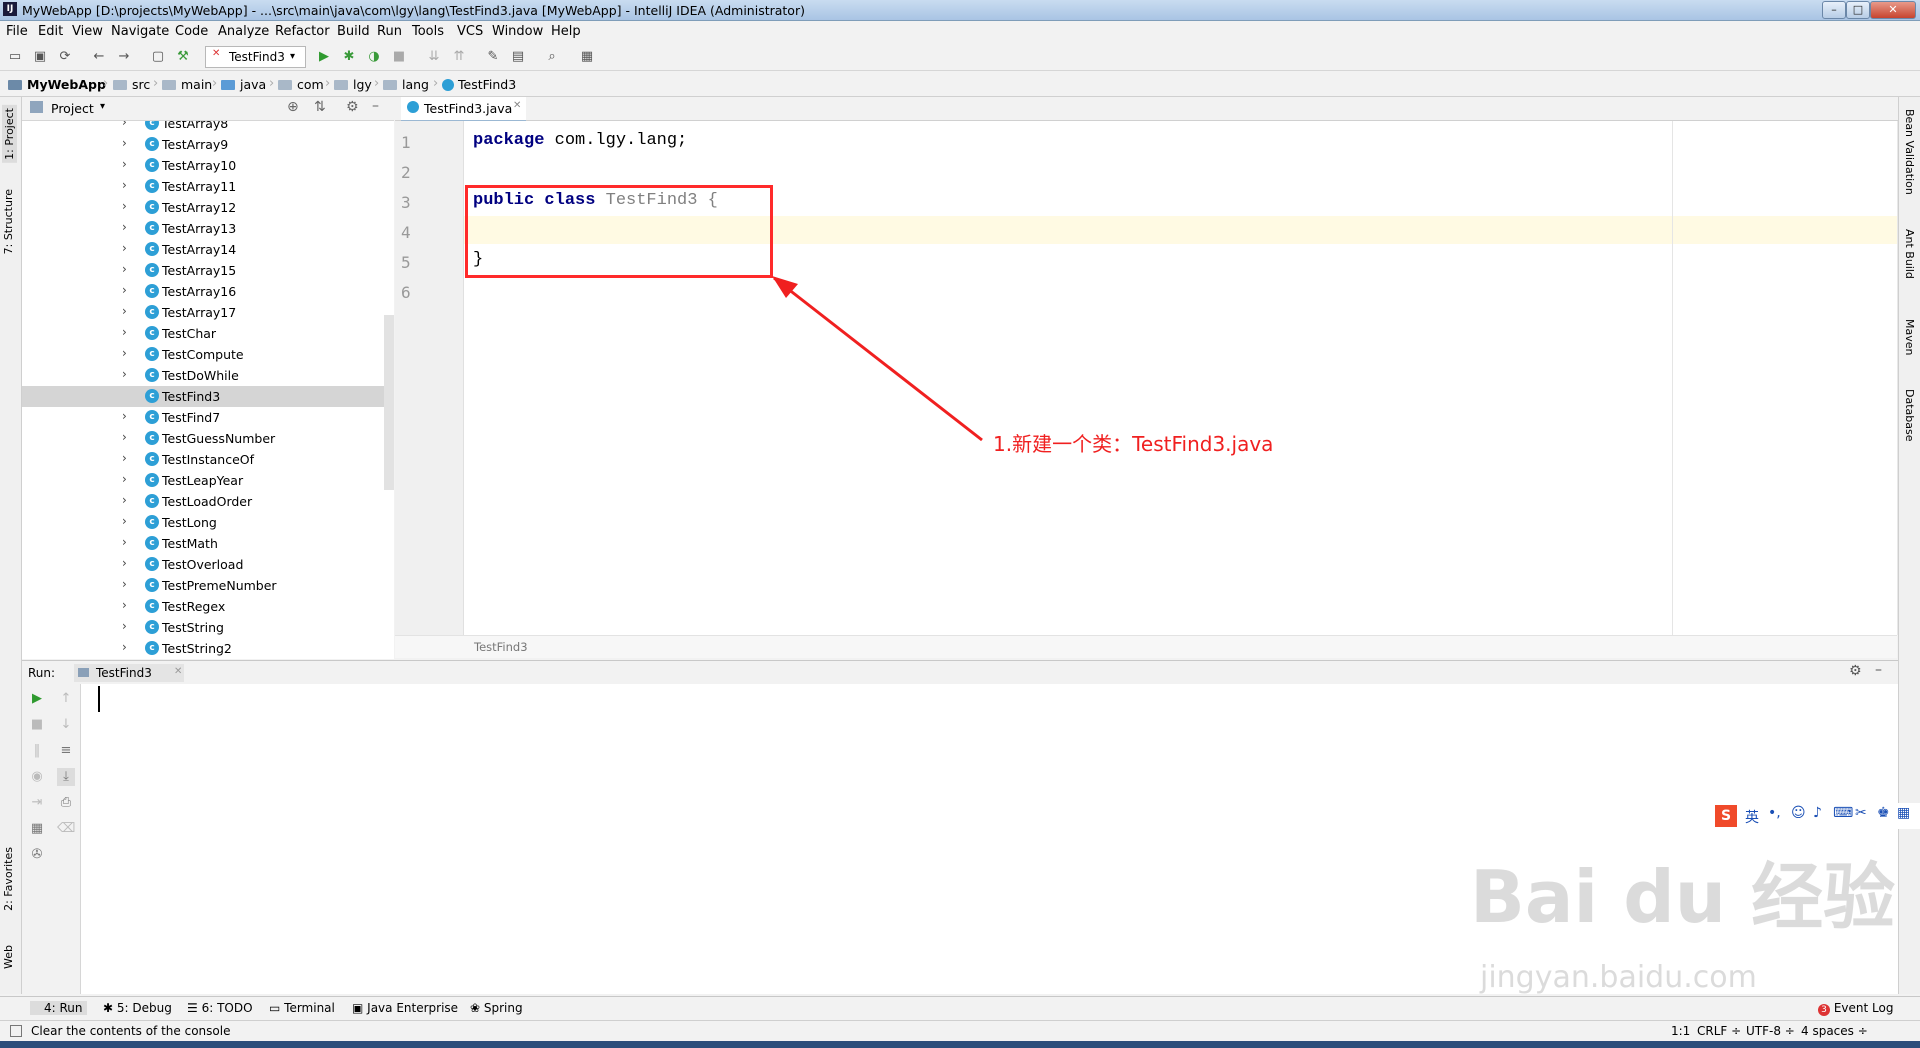  Describe the element at coordinates (293, 107) in the screenshot. I see `locate-icon: ⊕` at that location.